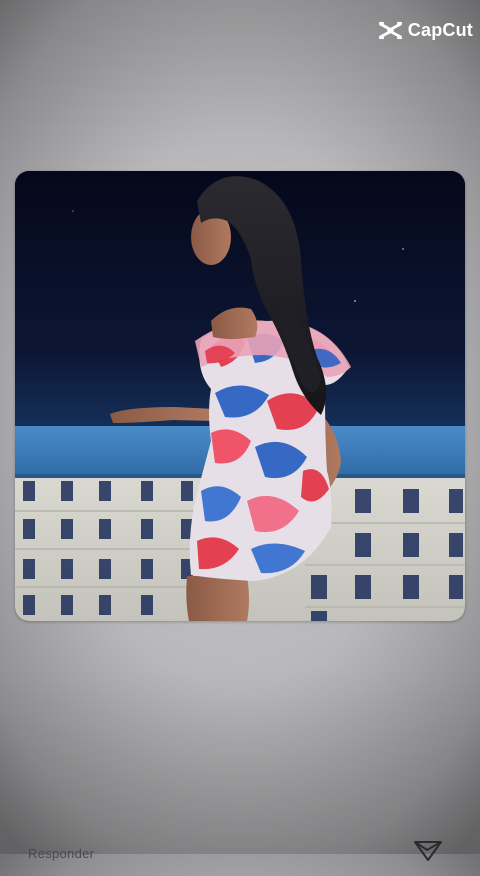 The image size is (480, 876). I want to click on capcut-logo-icon, so click(390, 30).